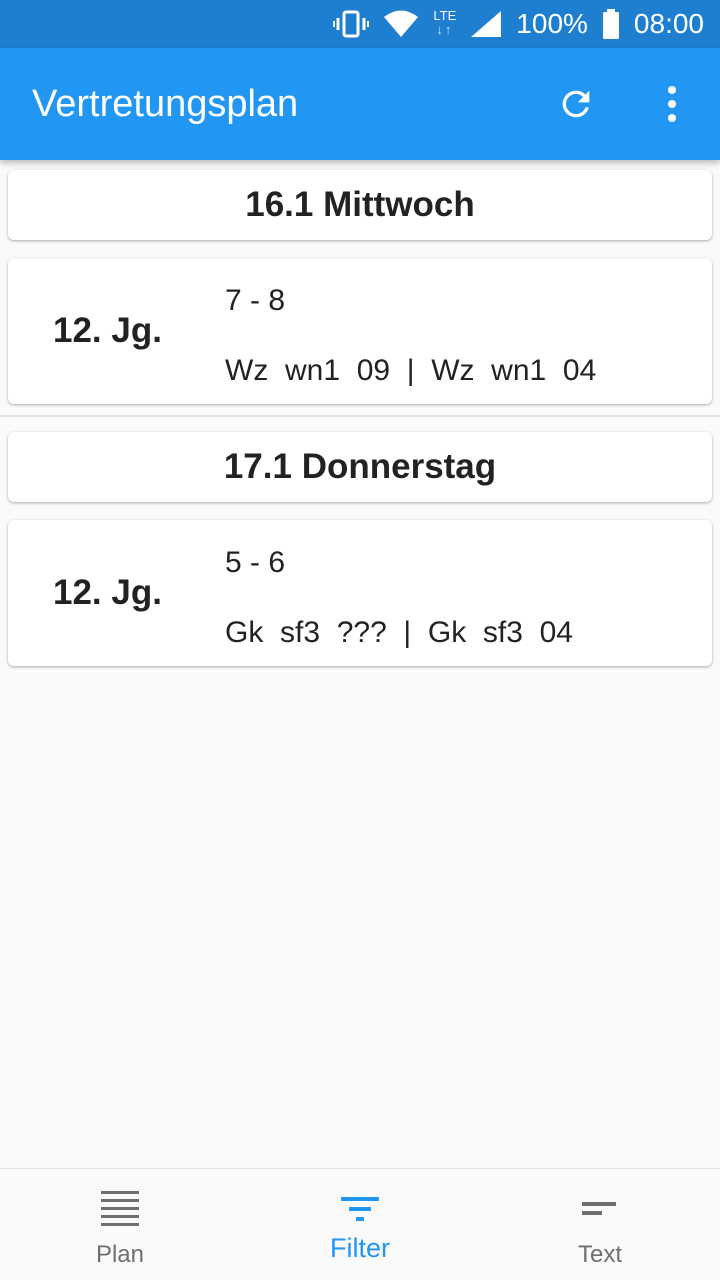  What do you see at coordinates (120, 1254) in the screenshot?
I see `nav-label-plan: Plan` at bounding box center [120, 1254].